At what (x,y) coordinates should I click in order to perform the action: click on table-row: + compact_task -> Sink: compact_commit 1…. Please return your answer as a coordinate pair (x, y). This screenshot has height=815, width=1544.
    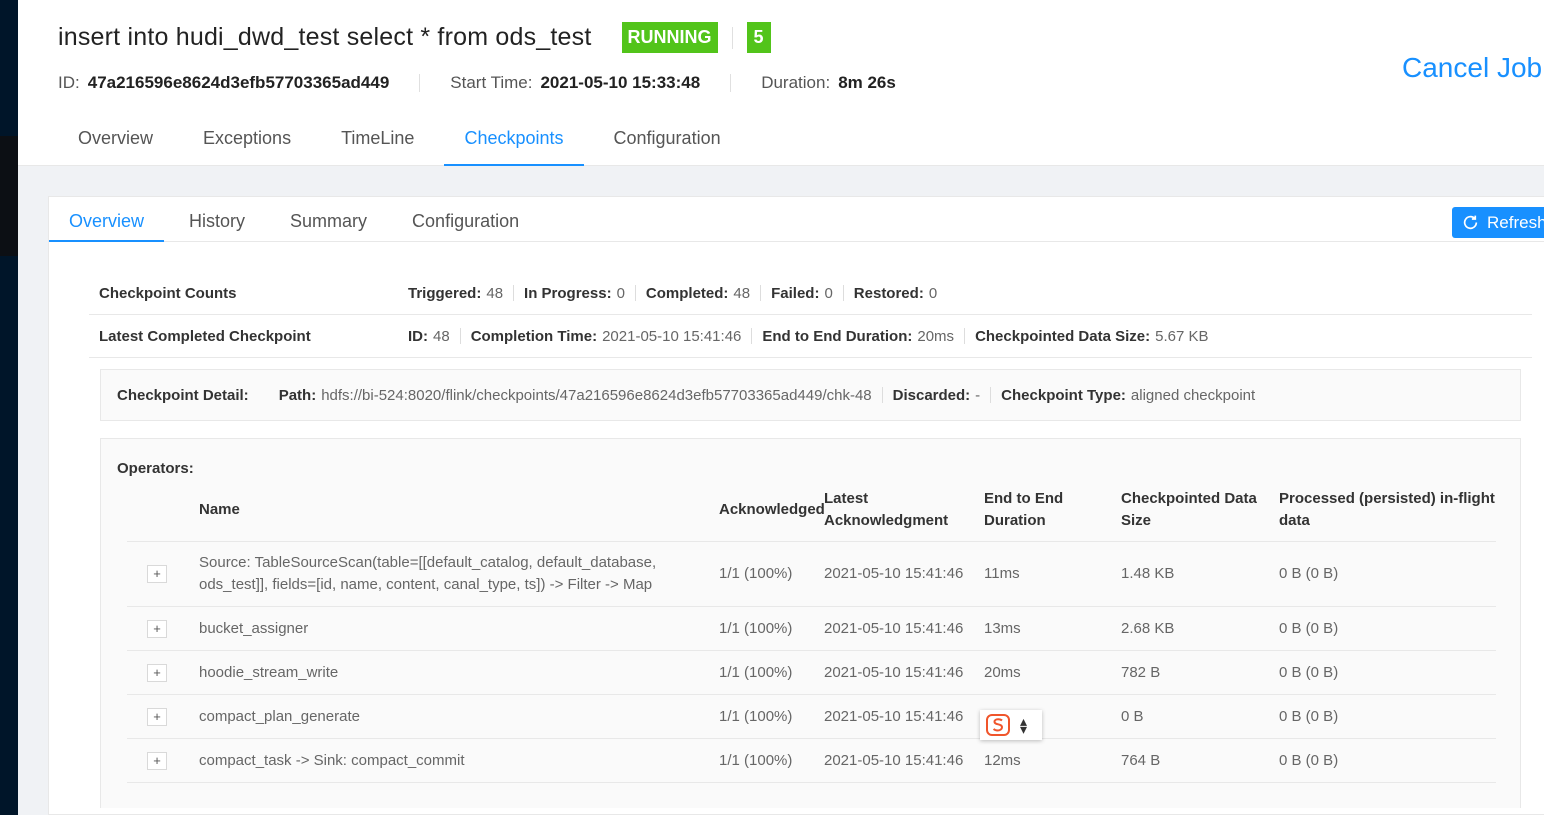
    Looking at the image, I should click on (811, 761).